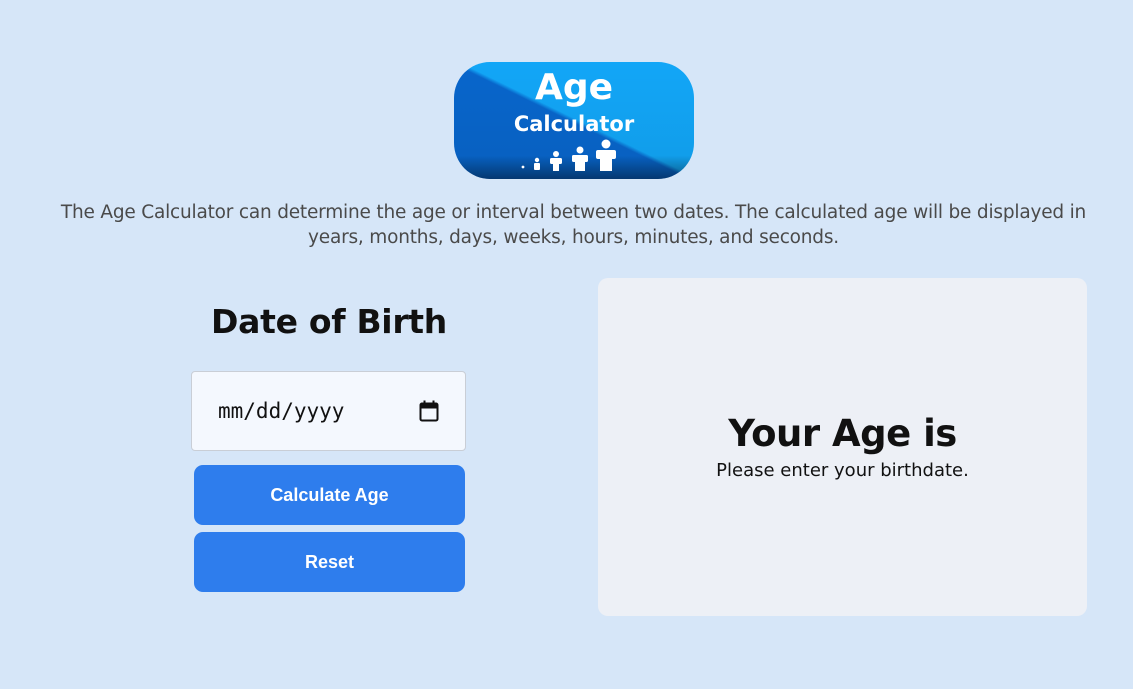  Describe the element at coordinates (281, 411) in the screenshot. I see `birthdate-placeholder: mm/dd/yyyy` at that location.